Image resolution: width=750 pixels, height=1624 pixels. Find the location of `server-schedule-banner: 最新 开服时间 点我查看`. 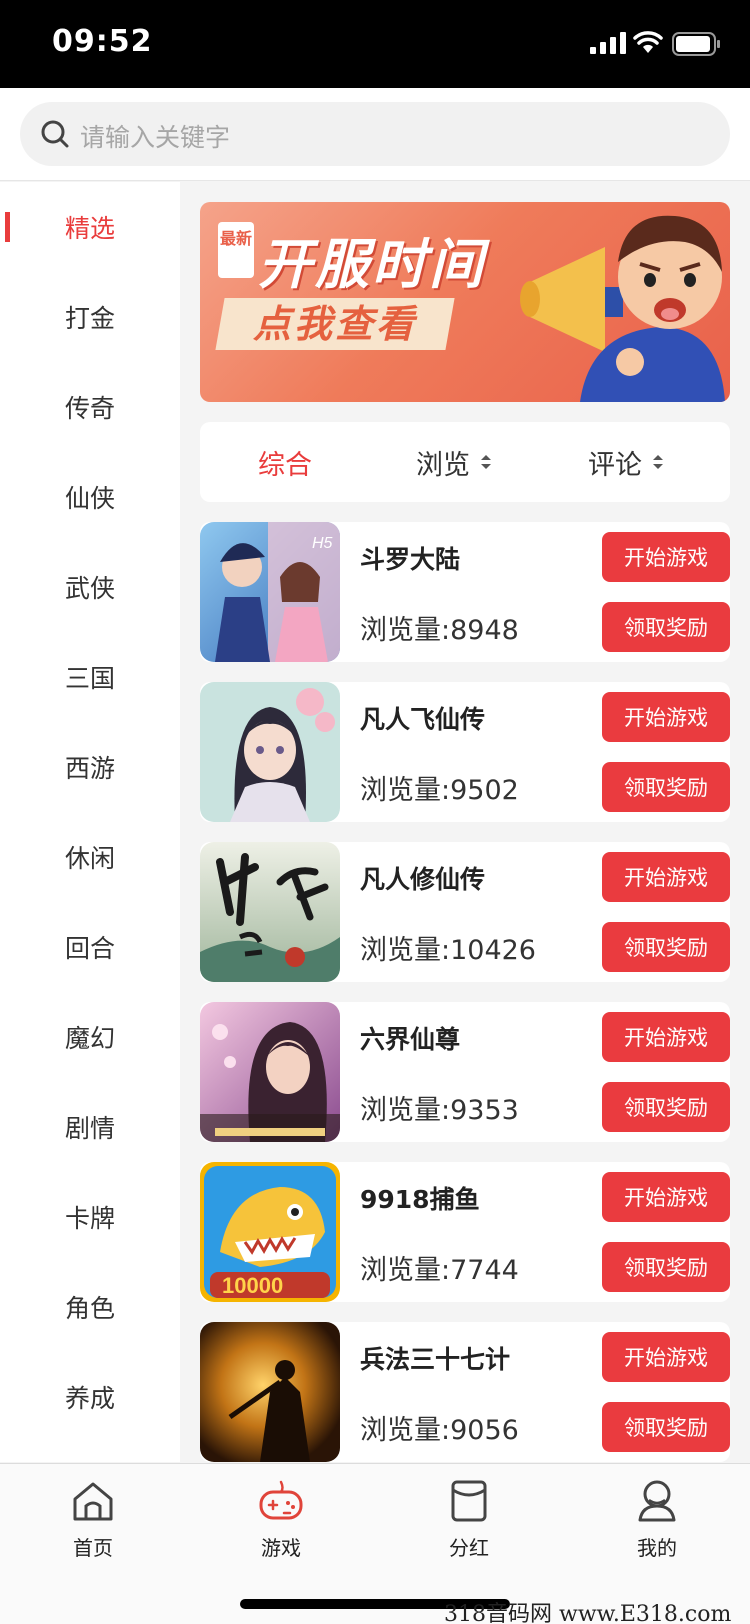

server-schedule-banner: 最新 开服时间 点我查看 is located at coordinates (465, 302).